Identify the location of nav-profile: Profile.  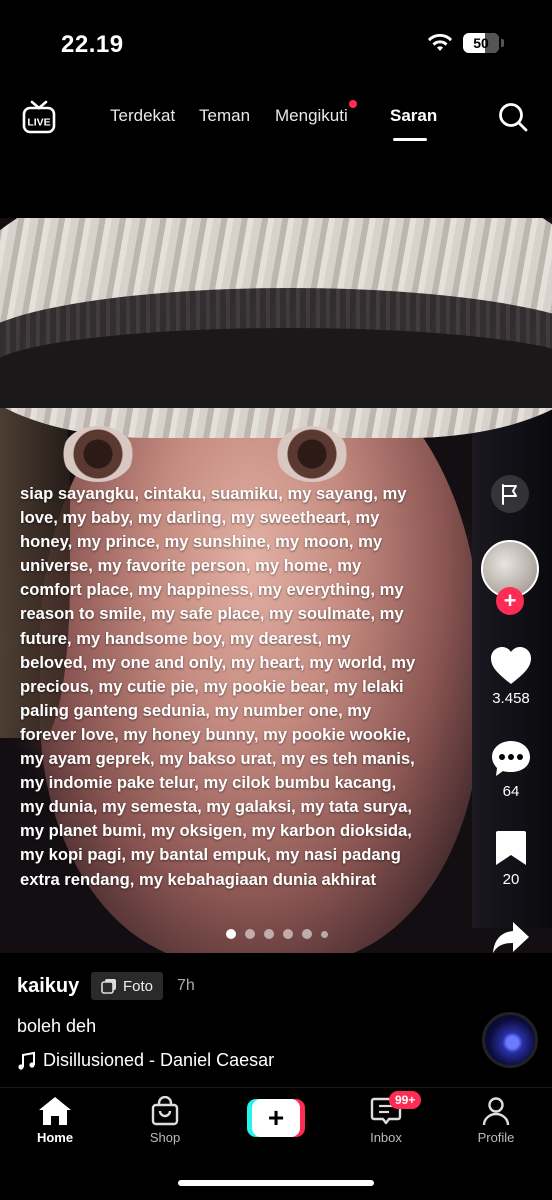
(496, 1120).